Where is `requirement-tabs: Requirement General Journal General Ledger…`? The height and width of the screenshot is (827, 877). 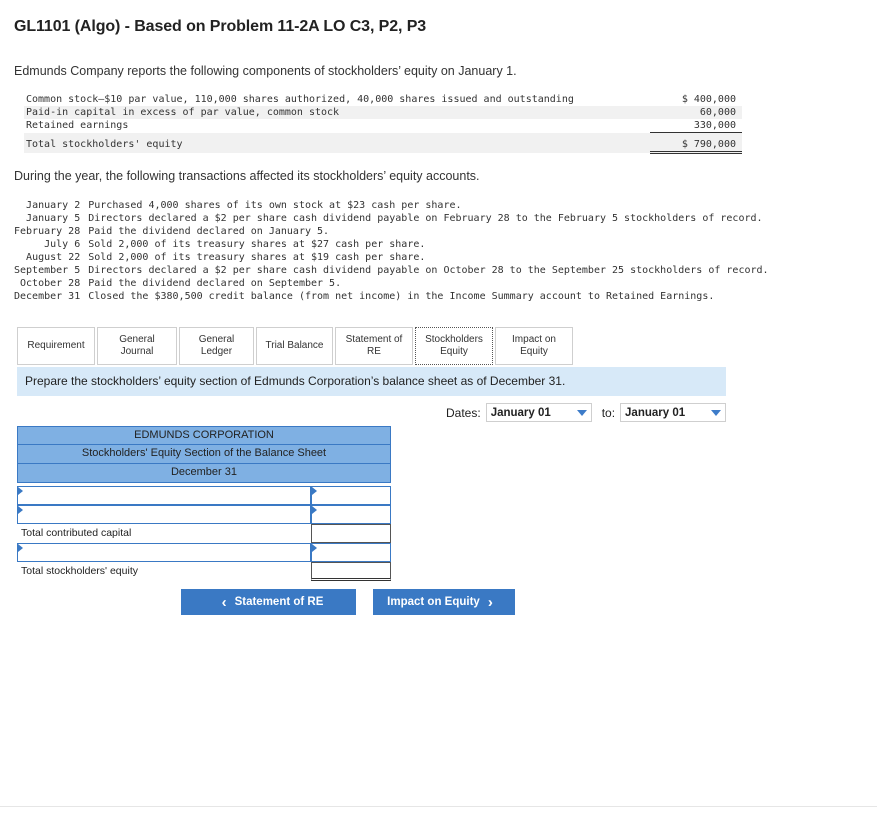 requirement-tabs: Requirement General Journal General Ledger… is located at coordinates (295, 346).